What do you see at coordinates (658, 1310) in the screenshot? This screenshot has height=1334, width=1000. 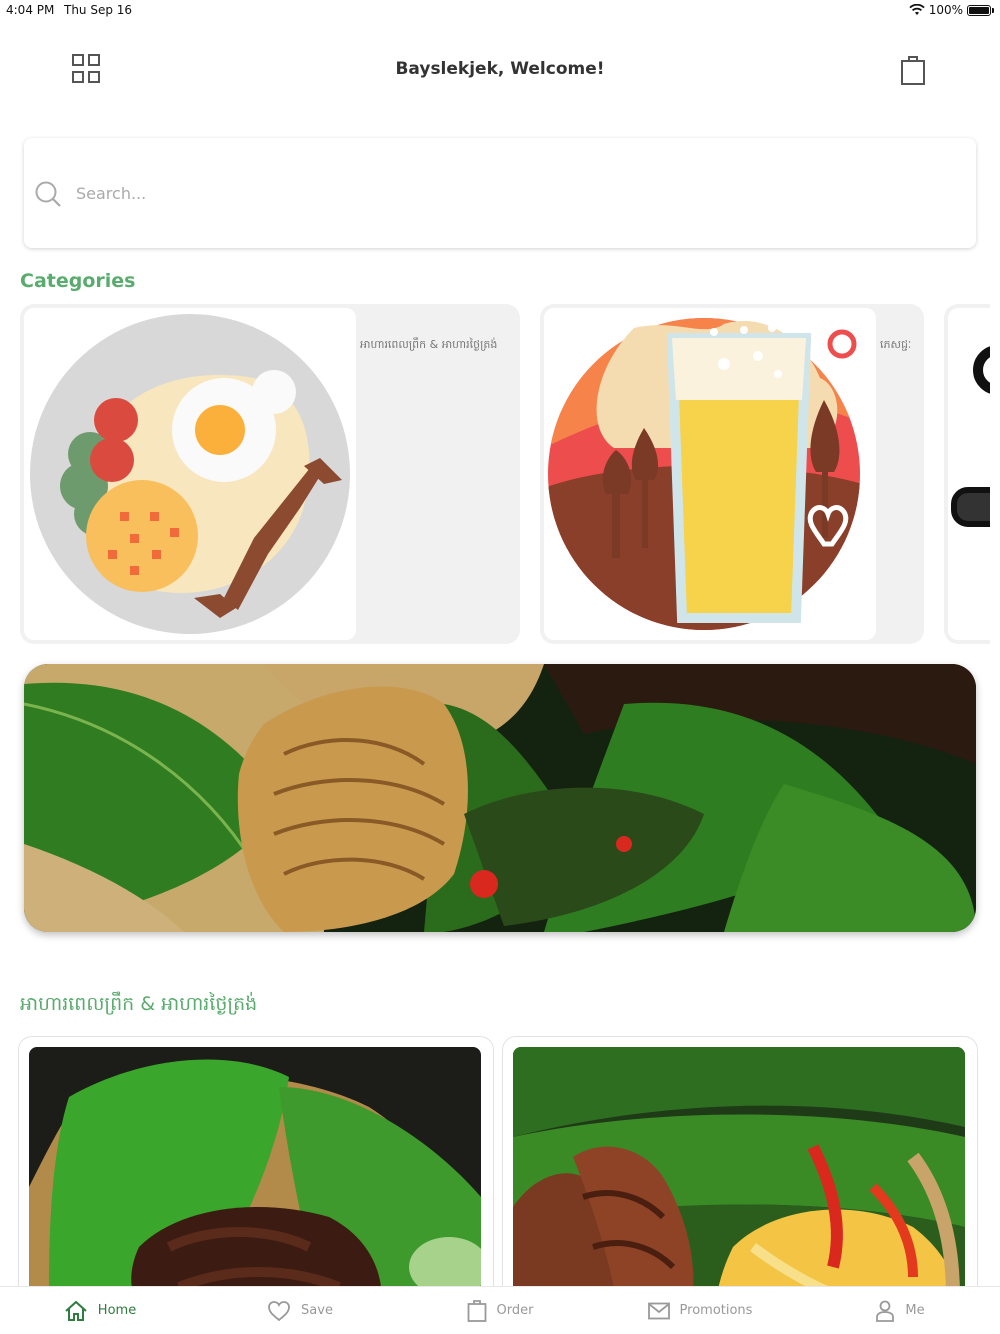 I see `mail-icon` at bounding box center [658, 1310].